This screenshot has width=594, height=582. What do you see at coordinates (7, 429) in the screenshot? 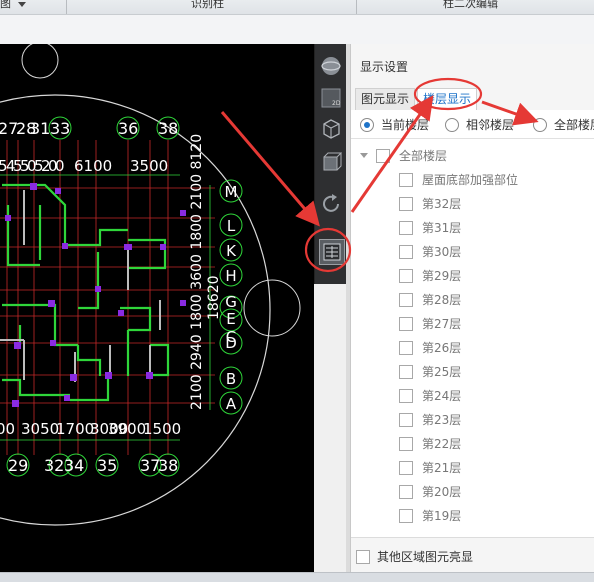
I see `svg-text: 00` at bounding box center [7, 429].